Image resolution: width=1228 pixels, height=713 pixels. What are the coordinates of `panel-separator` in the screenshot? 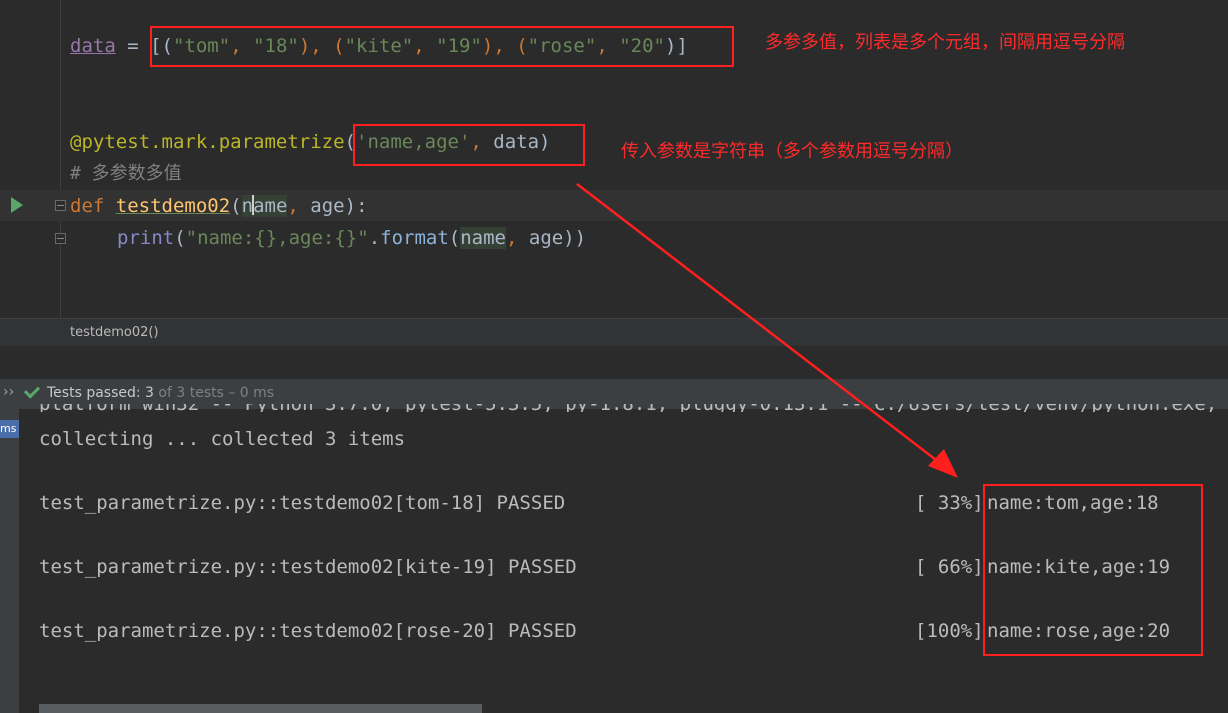 It's located at (614, 362).